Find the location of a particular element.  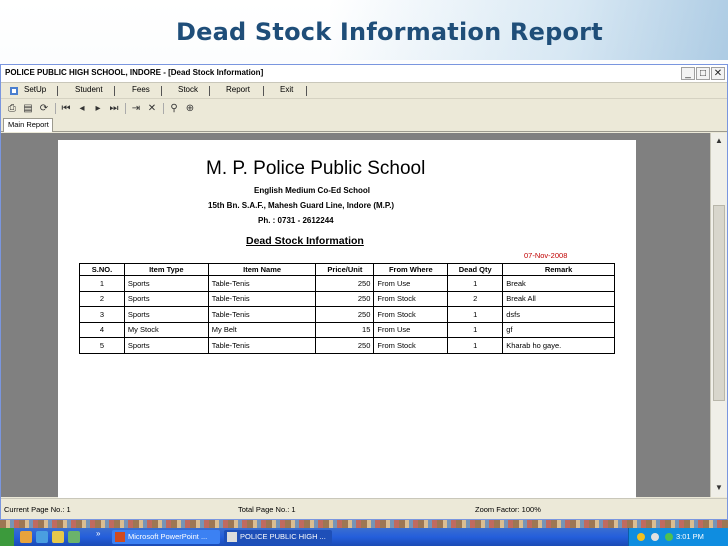

current-page-status: Current Page No.: 1 is located at coordinates (37, 509).